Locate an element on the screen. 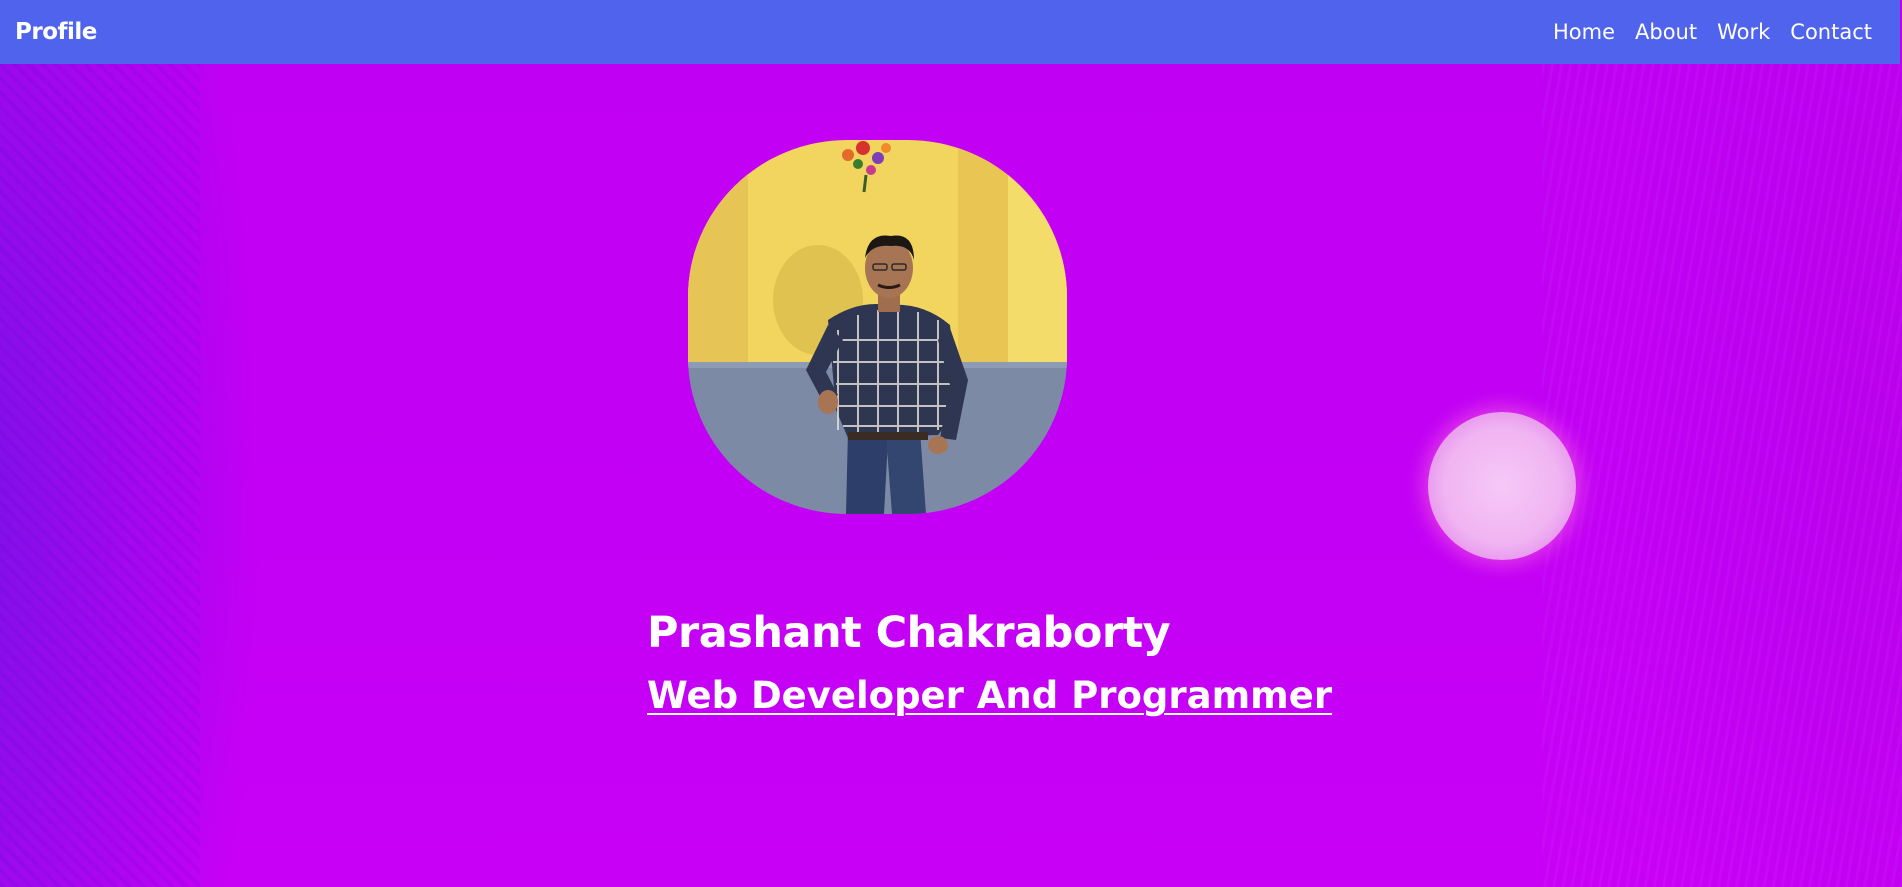 The image size is (1902, 887). nav-link-work: Work is located at coordinates (1743, 32).